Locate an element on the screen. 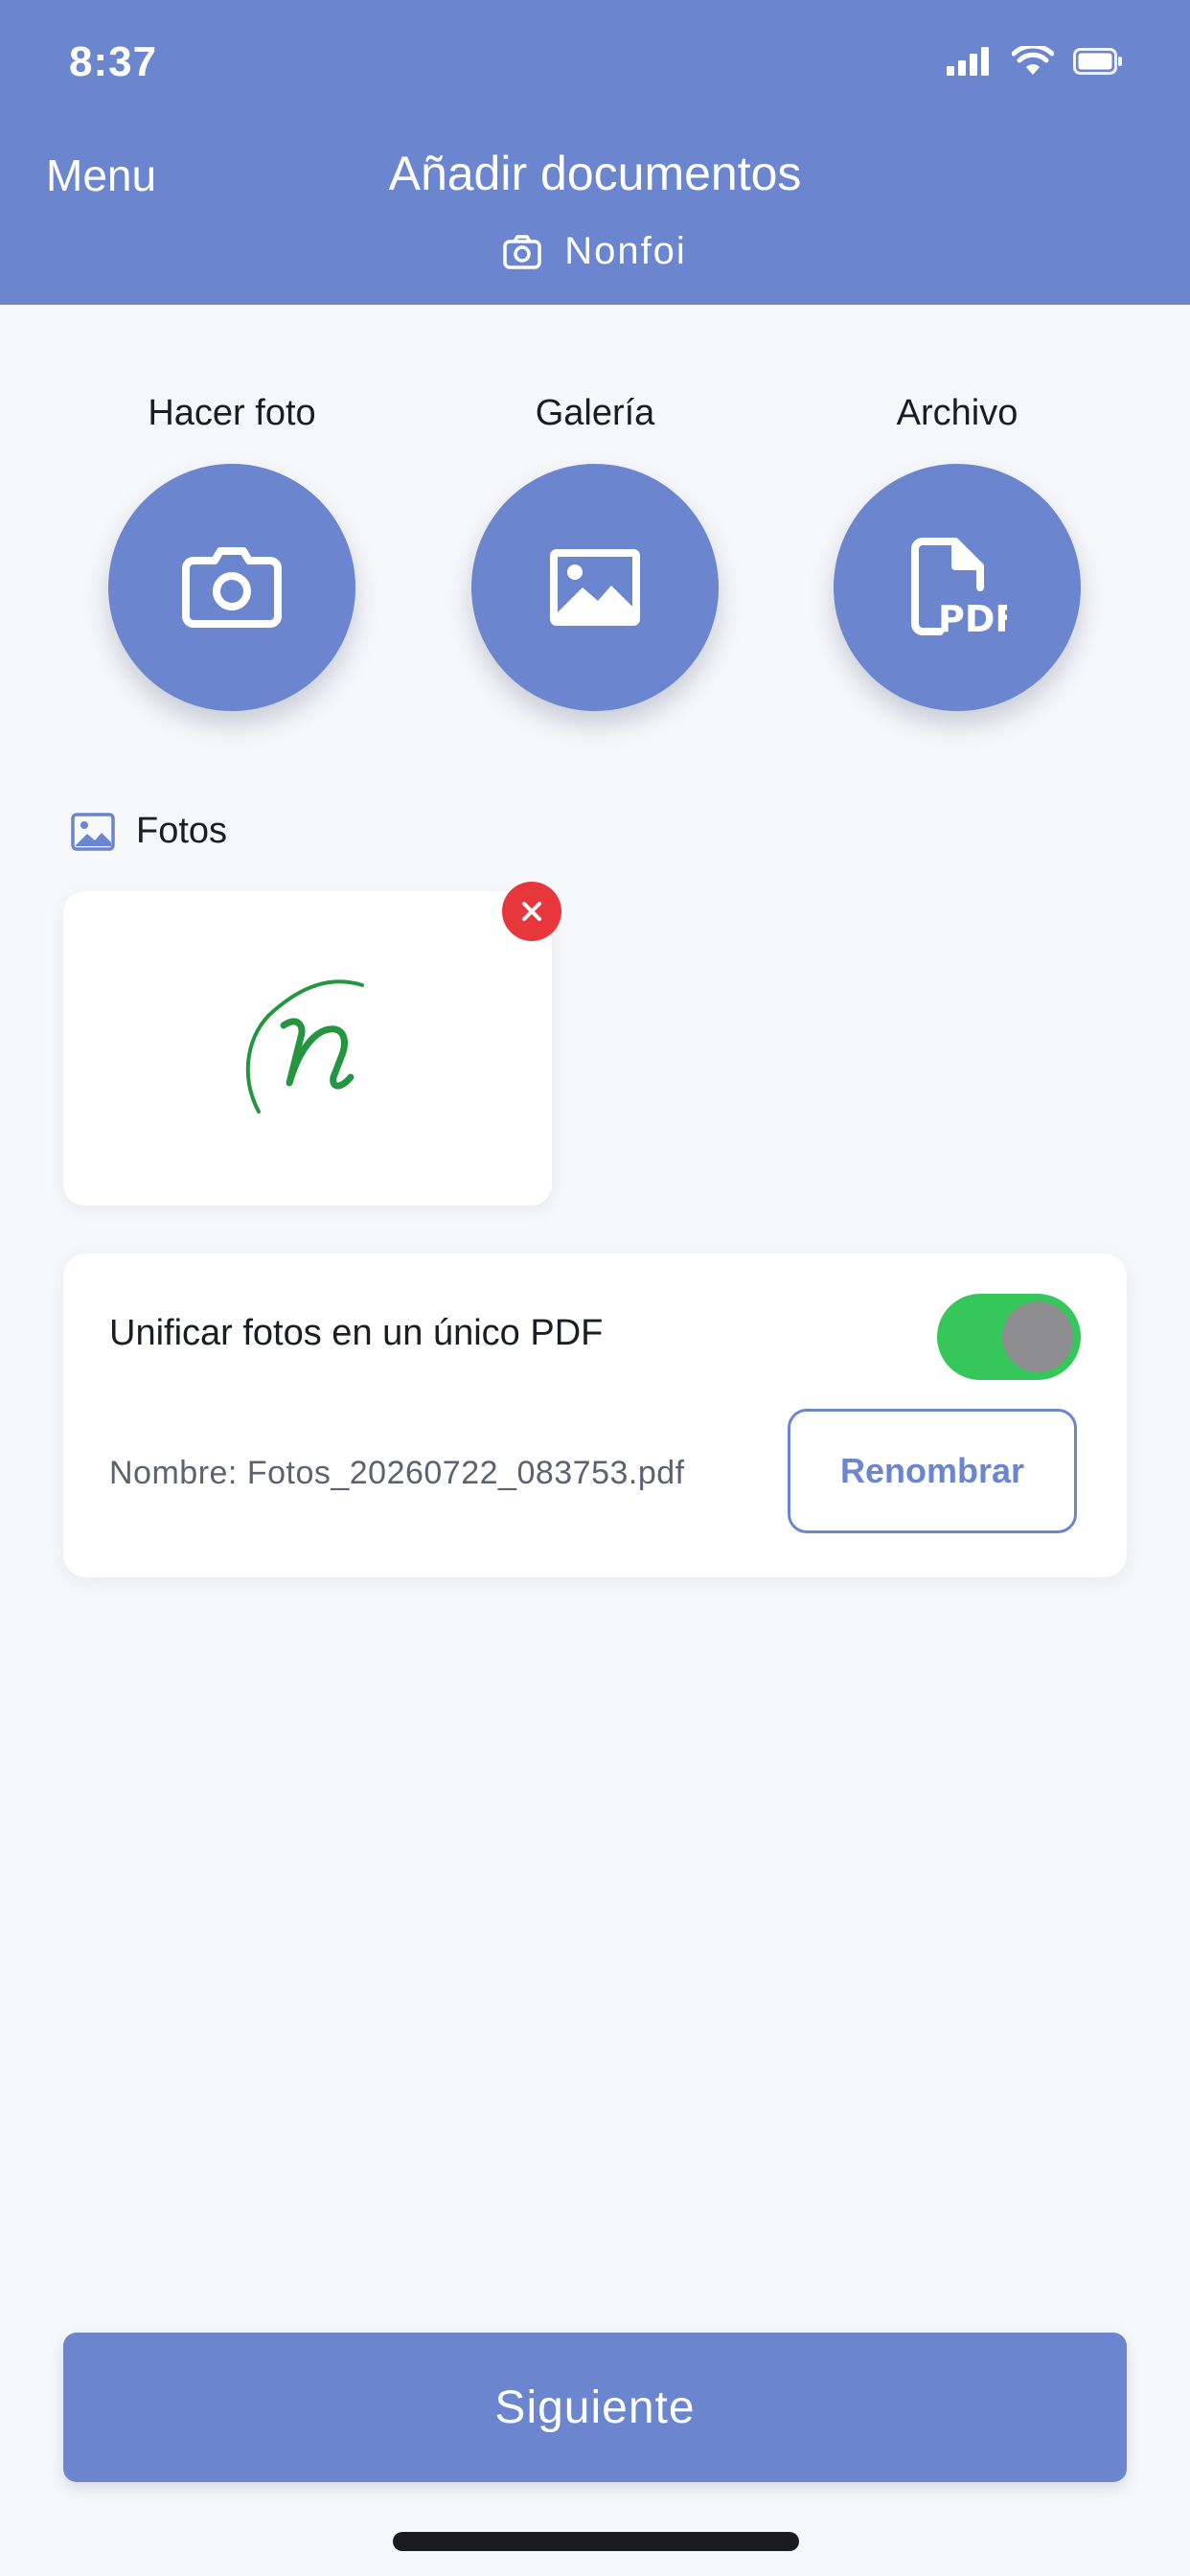 Image resolution: width=1190 pixels, height=2576 pixels. photos-section-title: Fotos is located at coordinates (149, 831).